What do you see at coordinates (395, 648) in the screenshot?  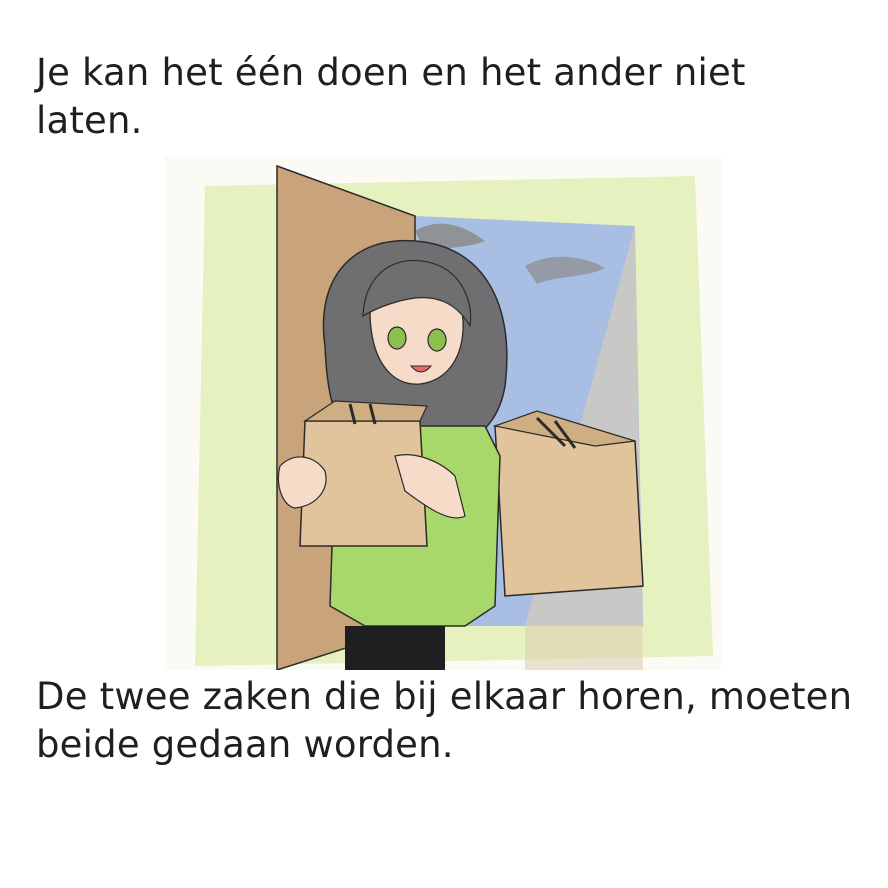 I see `legs` at bounding box center [395, 648].